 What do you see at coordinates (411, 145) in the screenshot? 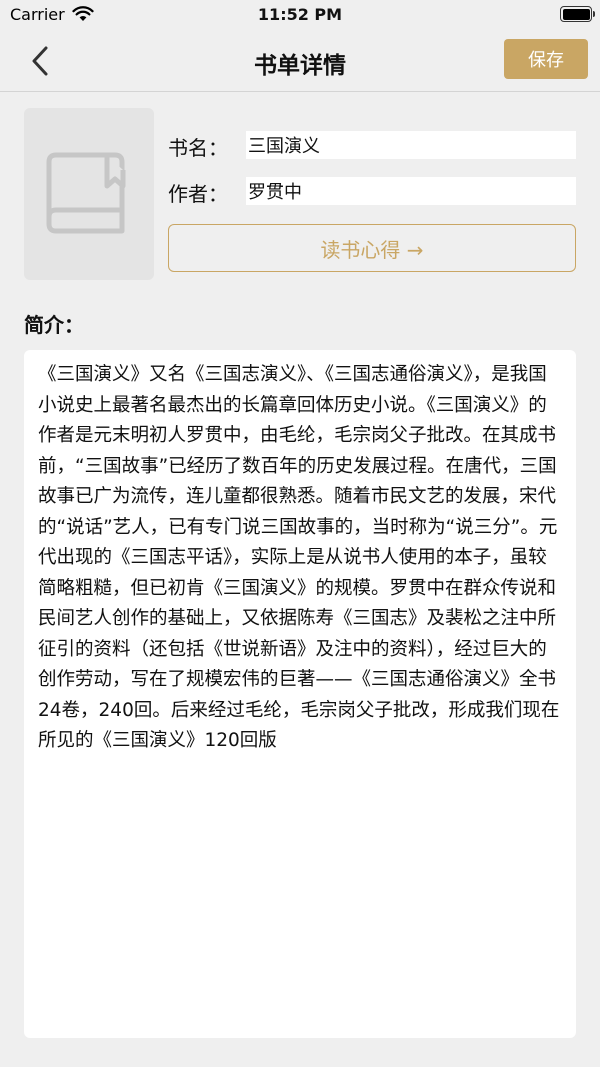
I see `book-title-input` at bounding box center [411, 145].